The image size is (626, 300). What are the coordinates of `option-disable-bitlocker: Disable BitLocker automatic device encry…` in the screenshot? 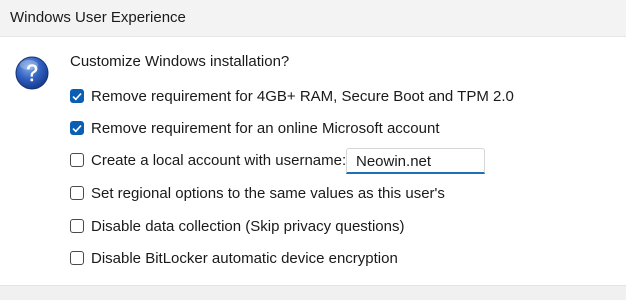 It's located at (234, 258).